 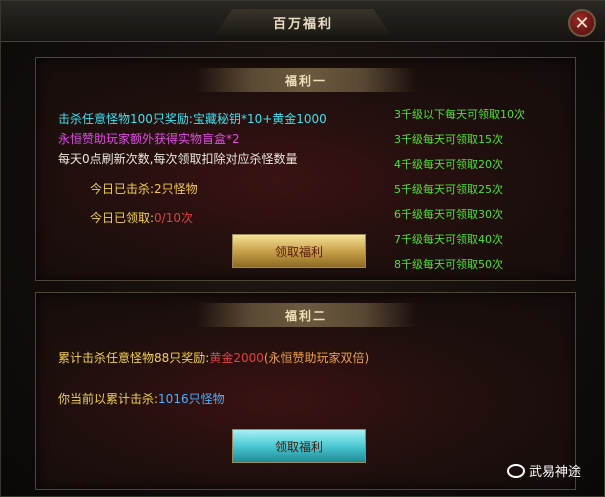 I want to click on claim-welfare-one-button: 领取福利, so click(x=299, y=251).